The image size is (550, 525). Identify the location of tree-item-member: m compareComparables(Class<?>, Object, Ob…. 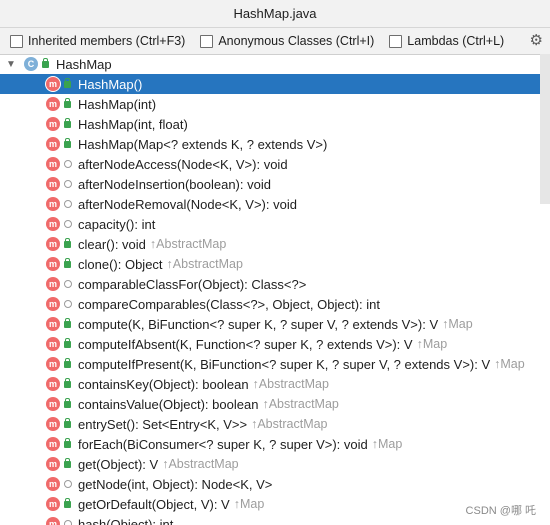
(275, 304).